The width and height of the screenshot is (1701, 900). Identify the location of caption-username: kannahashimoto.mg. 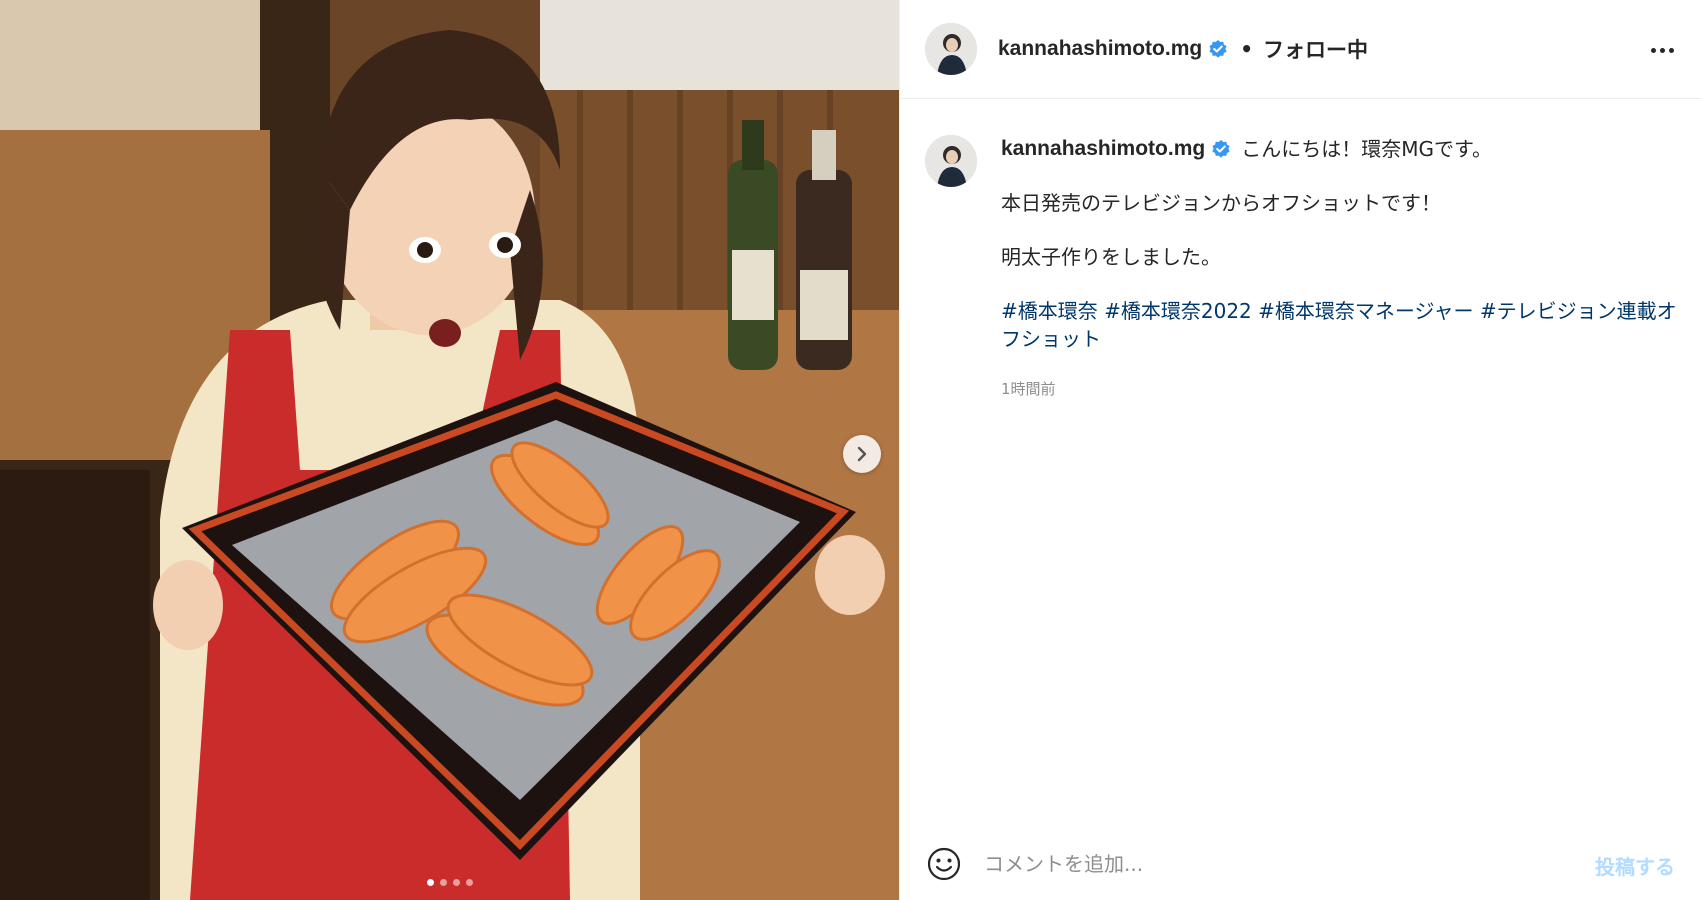
(1103, 149).